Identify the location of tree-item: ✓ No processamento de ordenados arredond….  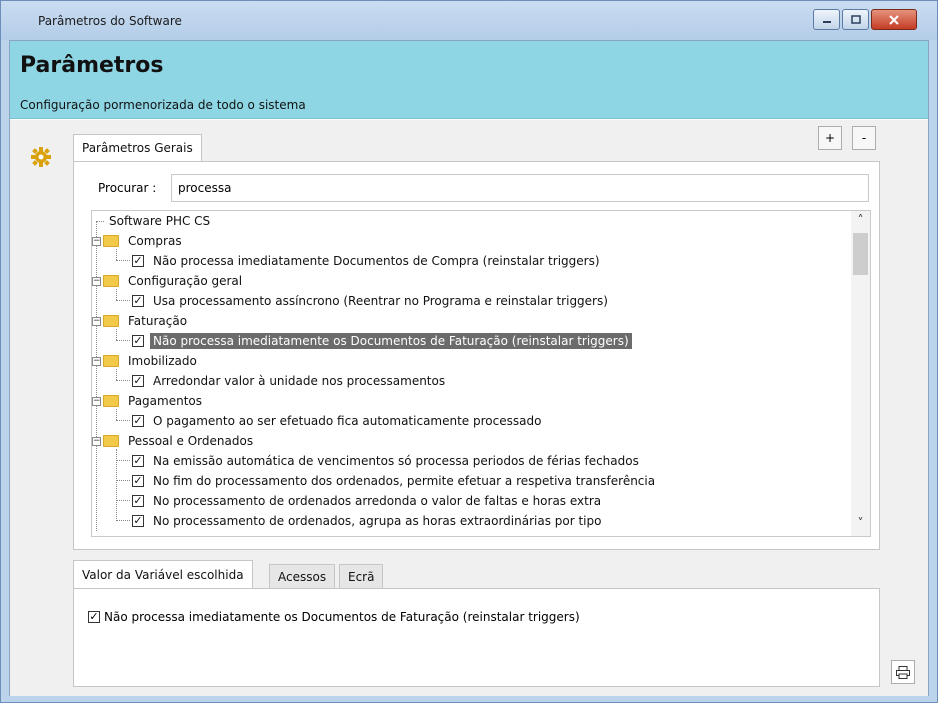
(368, 501).